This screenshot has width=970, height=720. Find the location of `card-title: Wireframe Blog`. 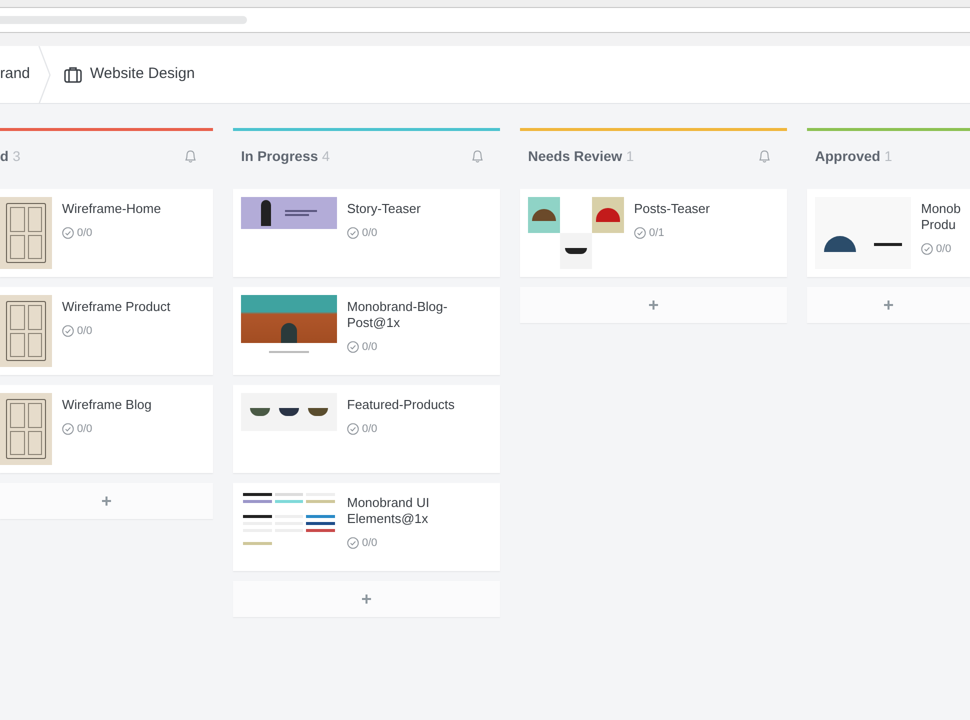

card-title: Wireframe Blog is located at coordinates (107, 405).